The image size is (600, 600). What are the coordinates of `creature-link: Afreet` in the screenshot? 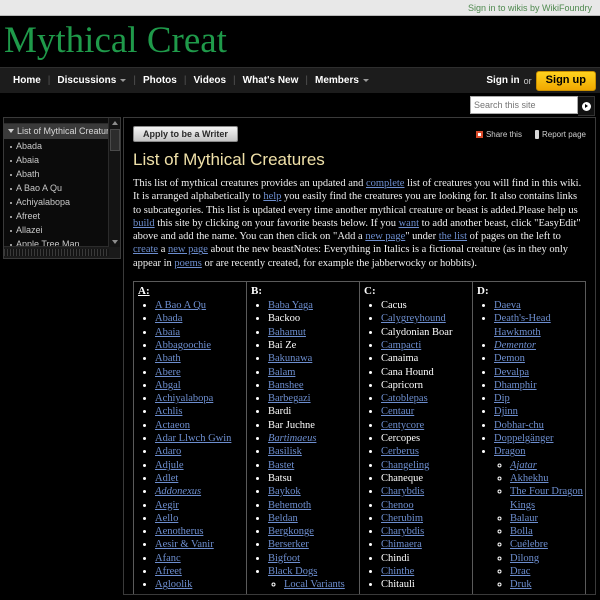 It's located at (168, 571).